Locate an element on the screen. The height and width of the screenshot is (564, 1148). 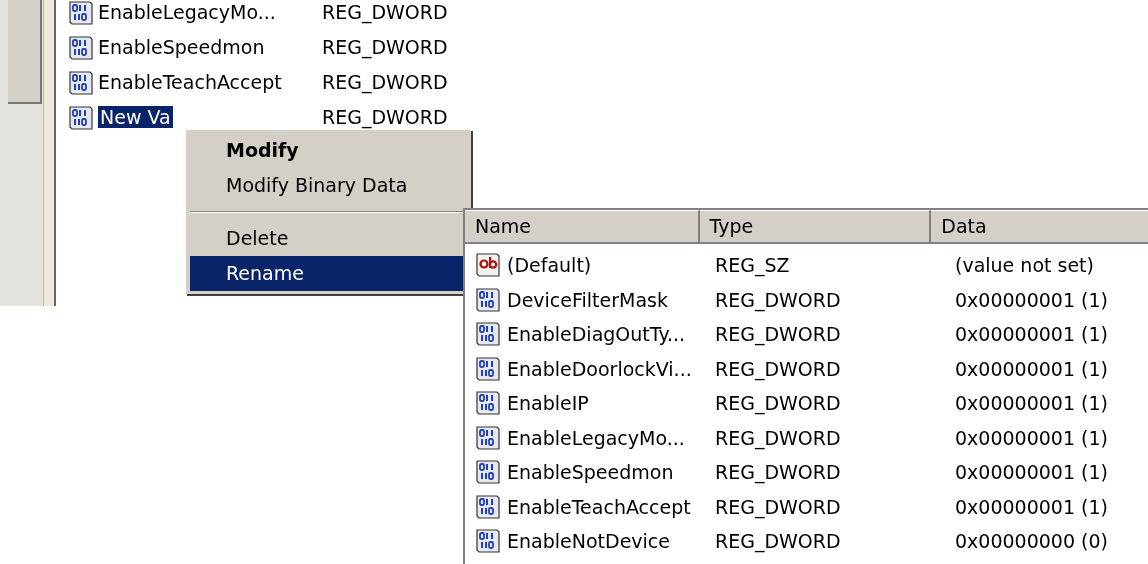
value-name: EnableIP is located at coordinates (611, 403).